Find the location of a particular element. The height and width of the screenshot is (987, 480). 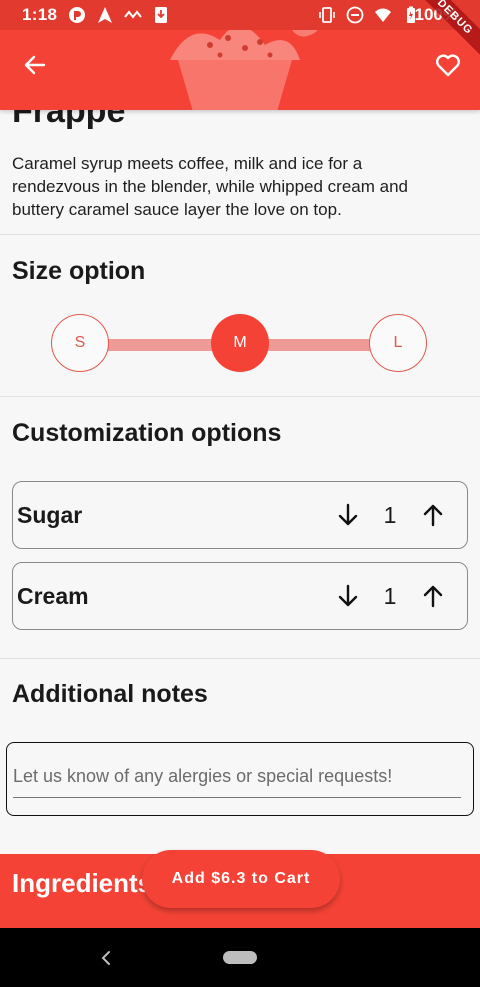

wifi-icon is located at coordinates (383, 15).